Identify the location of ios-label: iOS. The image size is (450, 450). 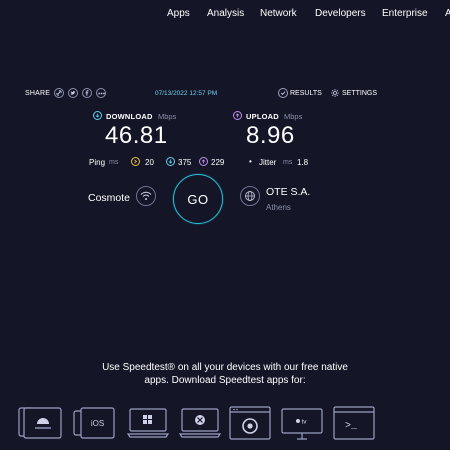
(97, 423).